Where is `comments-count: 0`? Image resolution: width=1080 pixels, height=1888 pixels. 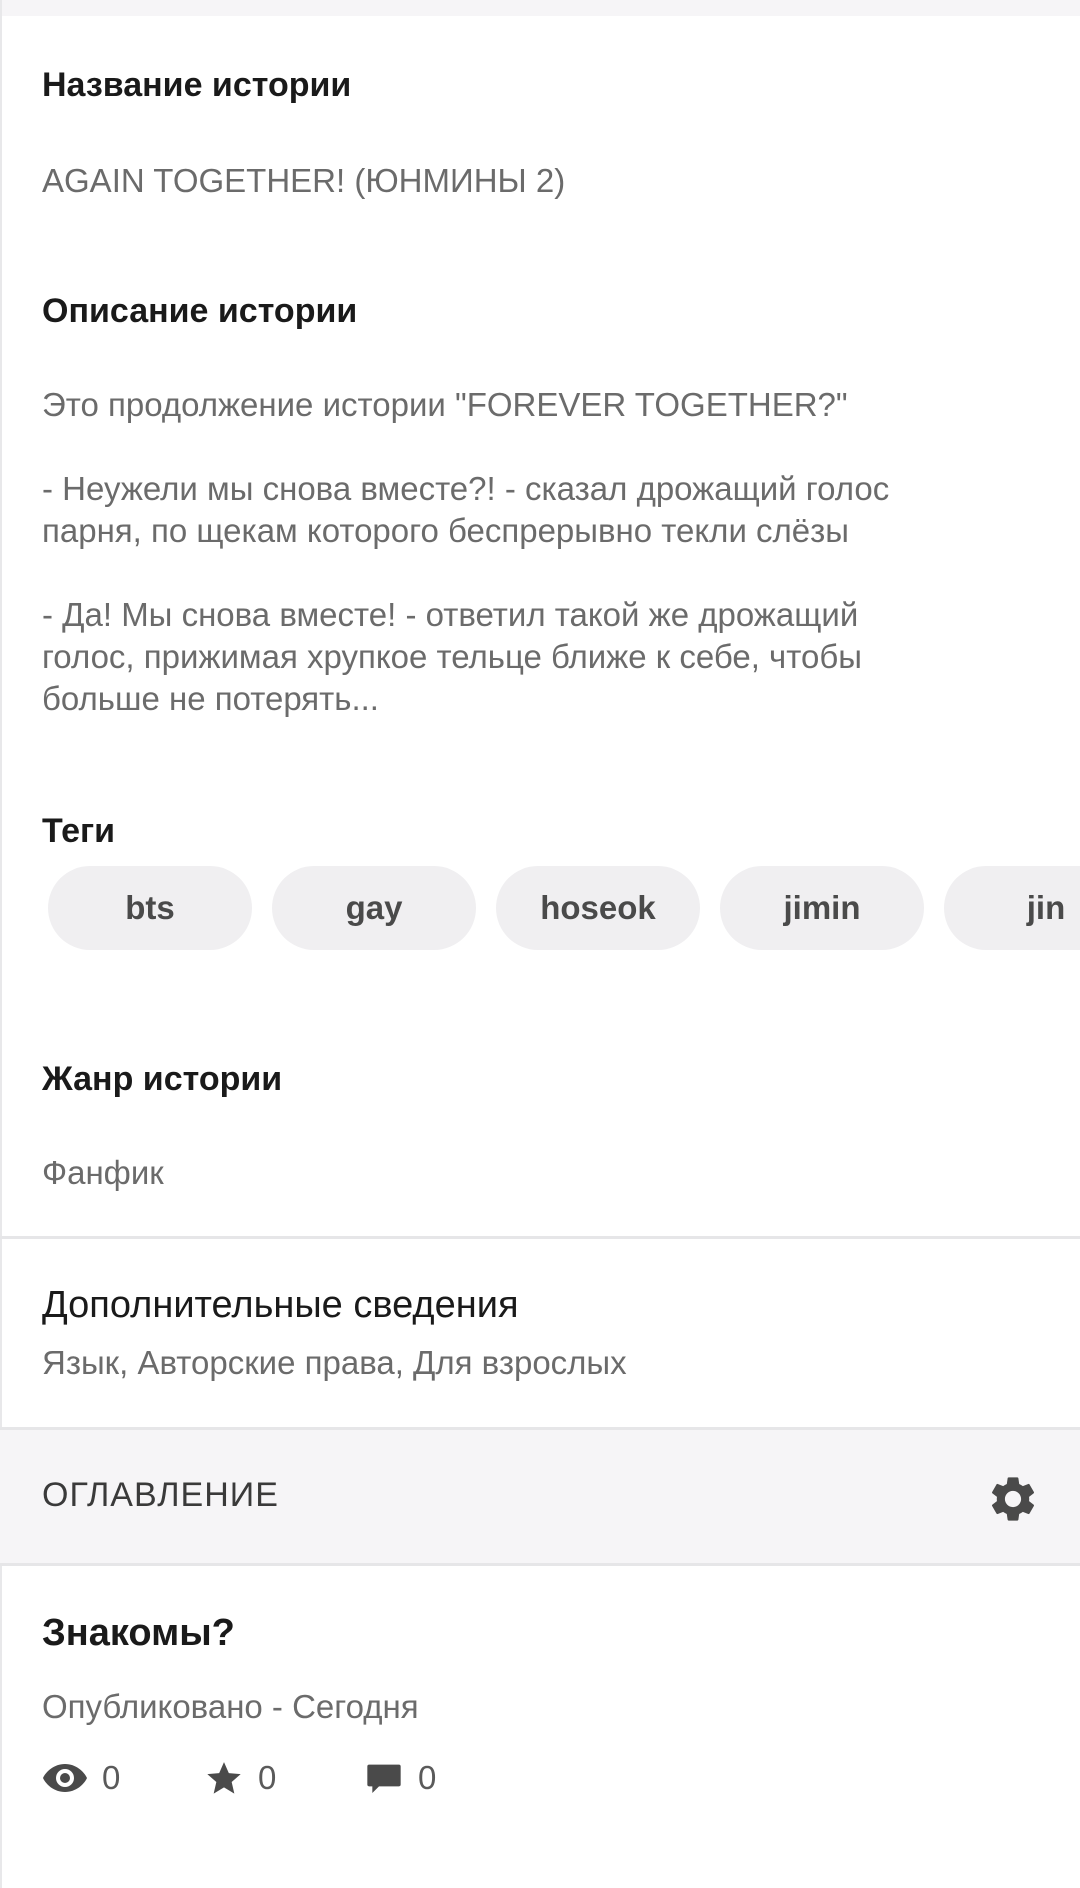 comments-count: 0 is located at coordinates (427, 1777).